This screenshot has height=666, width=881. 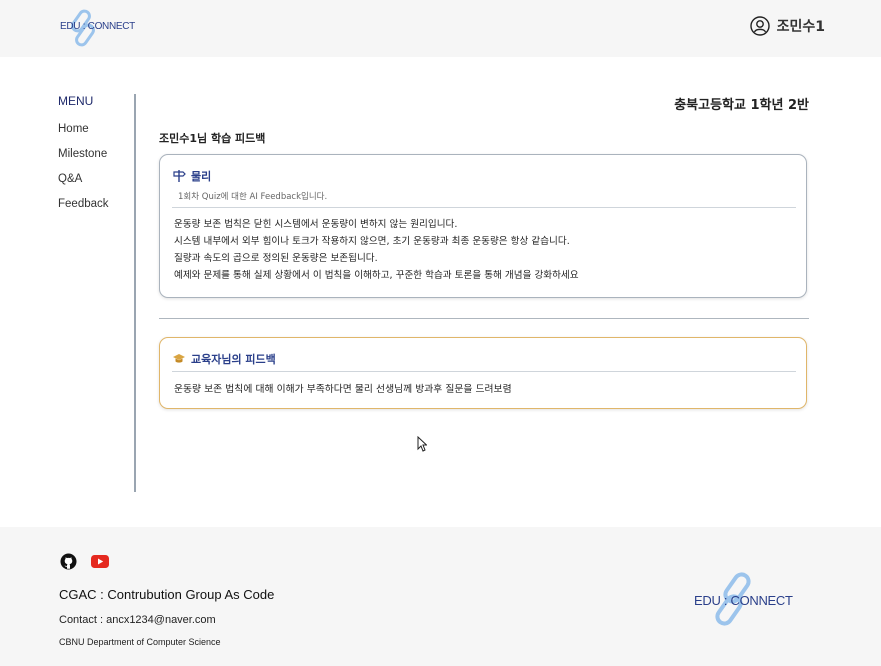 I want to click on sidebar-item-milestone: Milestone, so click(x=96, y=157).